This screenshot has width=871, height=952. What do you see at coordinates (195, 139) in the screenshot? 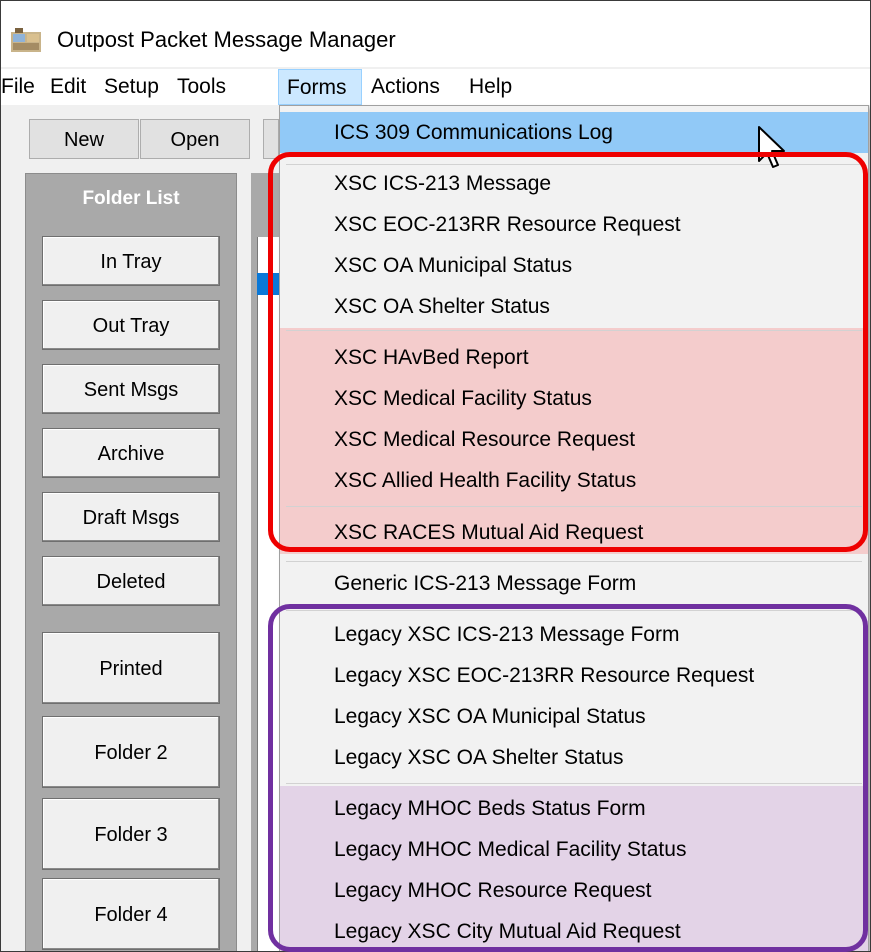
I see `open-button: Open` at bounding box center [195, 139].